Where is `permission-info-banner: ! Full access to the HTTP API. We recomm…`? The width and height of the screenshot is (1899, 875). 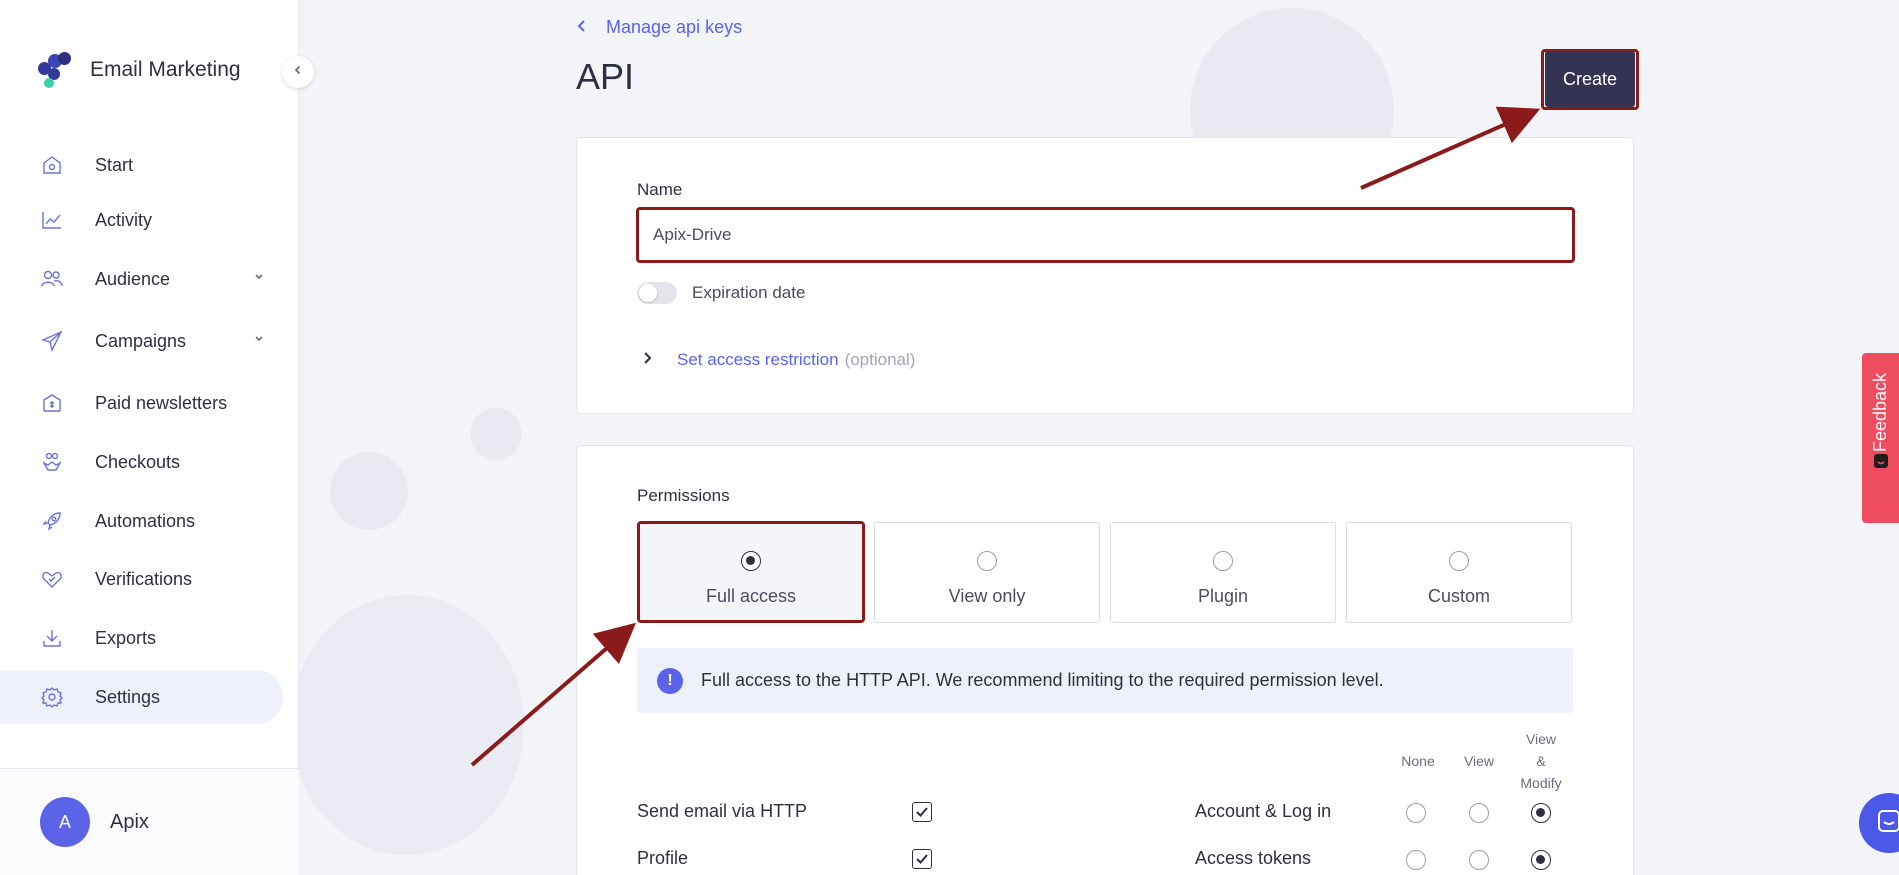
permission-info-banner: ! Full access to the HTTP API. We recomm… is located at coordinates (1105, 680).